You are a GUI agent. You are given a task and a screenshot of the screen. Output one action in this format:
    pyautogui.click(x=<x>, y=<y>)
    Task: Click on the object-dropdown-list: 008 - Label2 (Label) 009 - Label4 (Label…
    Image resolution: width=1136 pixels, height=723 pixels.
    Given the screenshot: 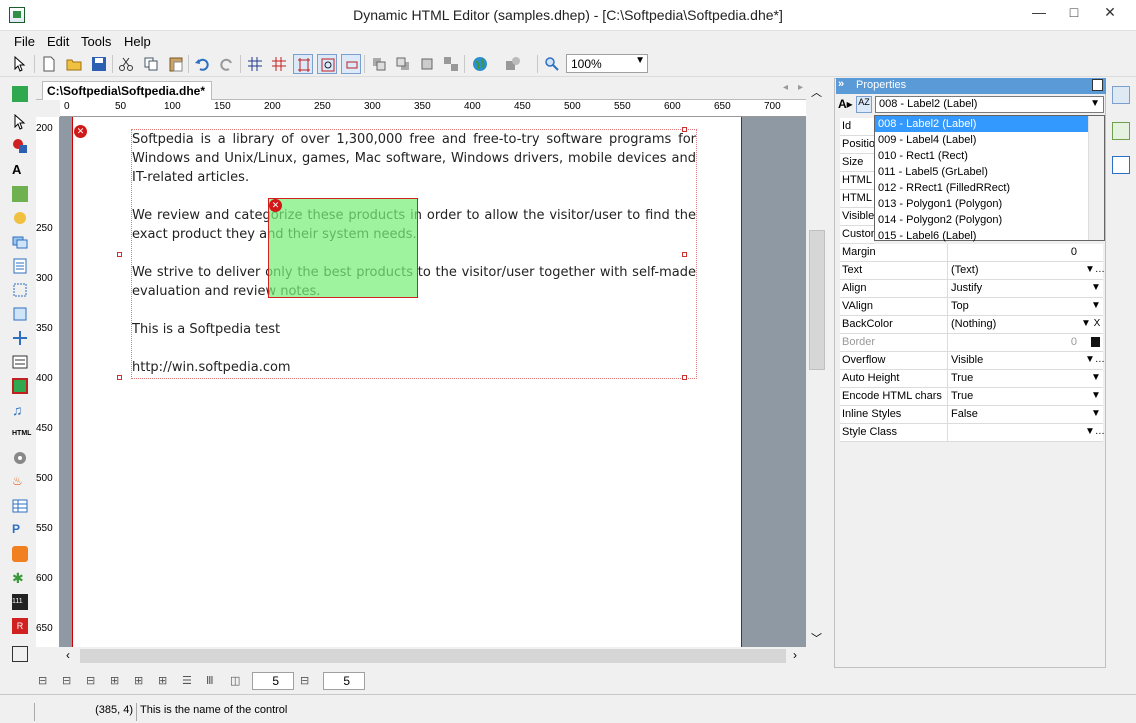 What is the action you would take?
    pyautogui.click(x=989, y=178)
    